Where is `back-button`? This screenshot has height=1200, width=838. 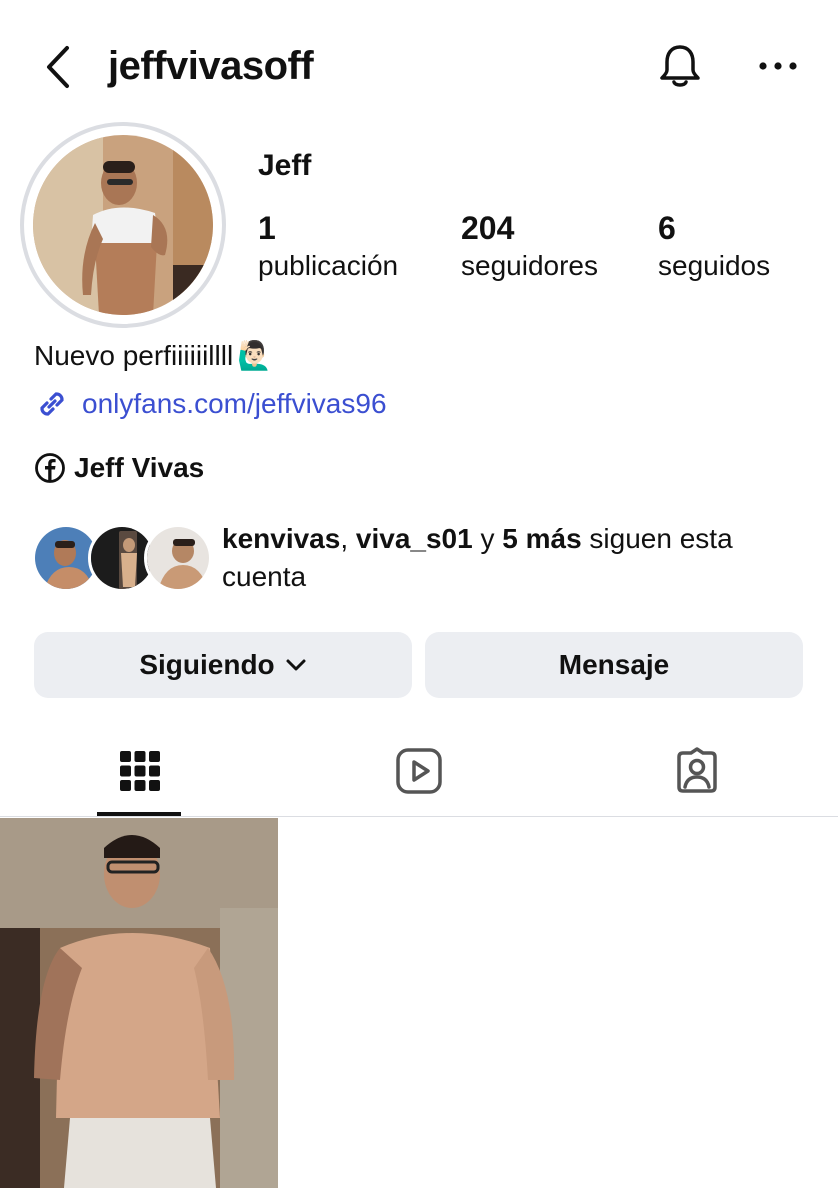
back-button is located at coordinates (58, 67).